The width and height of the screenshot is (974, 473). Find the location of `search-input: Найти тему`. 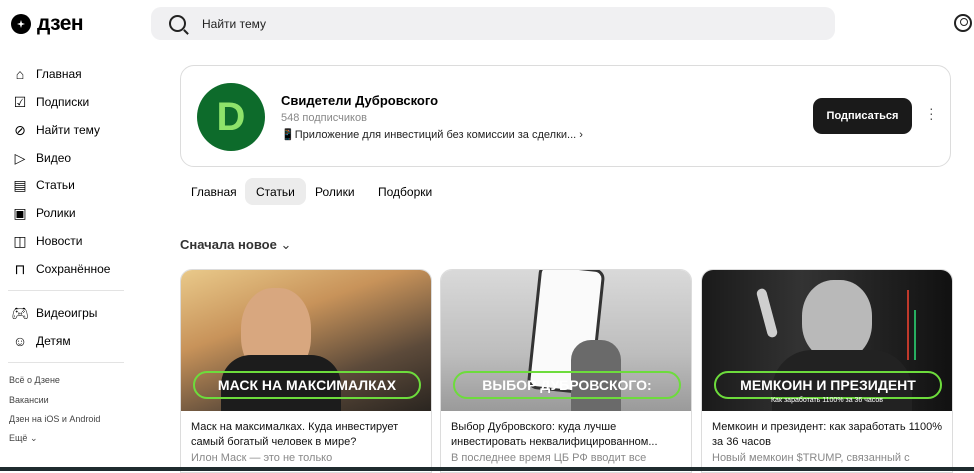

search-input: Найти тему is located at coordinates (493, 23).